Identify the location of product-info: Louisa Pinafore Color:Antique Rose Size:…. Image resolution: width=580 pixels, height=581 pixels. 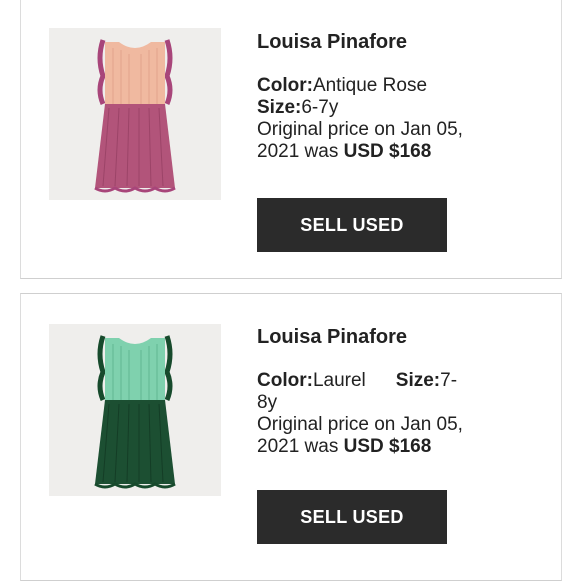
(387, 96).